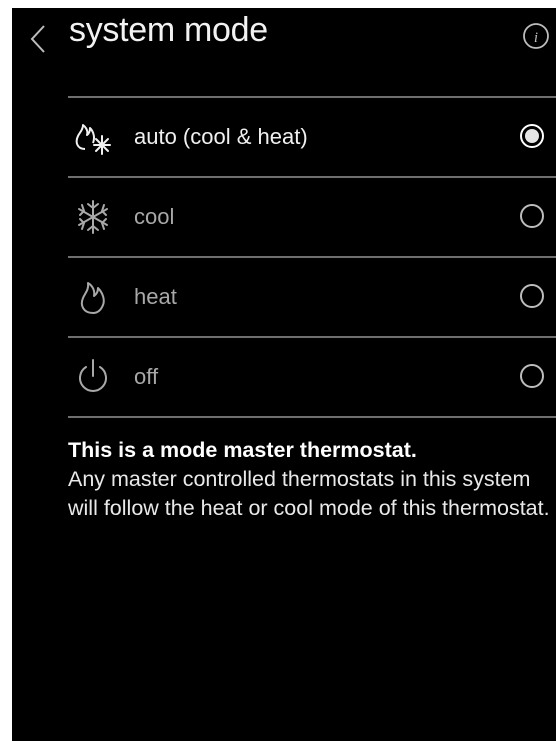 The height and width of the screenshot is (741, 556). I want to click on svg-text: i, so click(536, 38).